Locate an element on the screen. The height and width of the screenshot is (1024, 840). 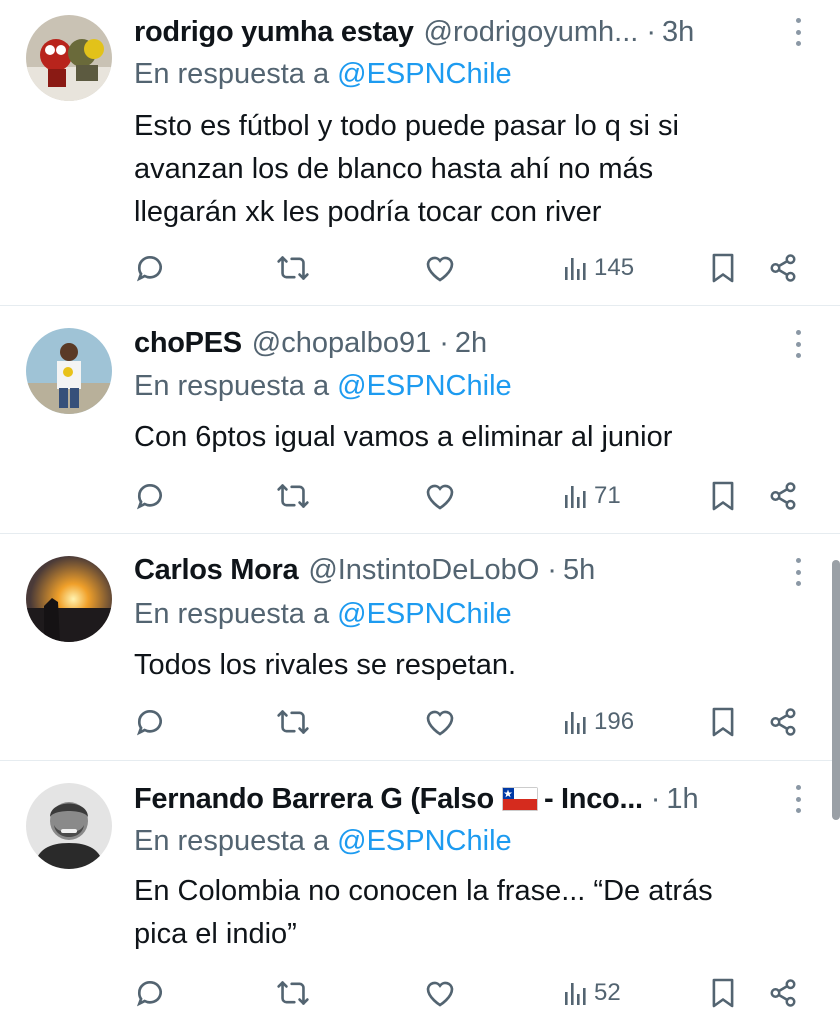
display-name: Carlos Mora is located at coordinates (216, 570).